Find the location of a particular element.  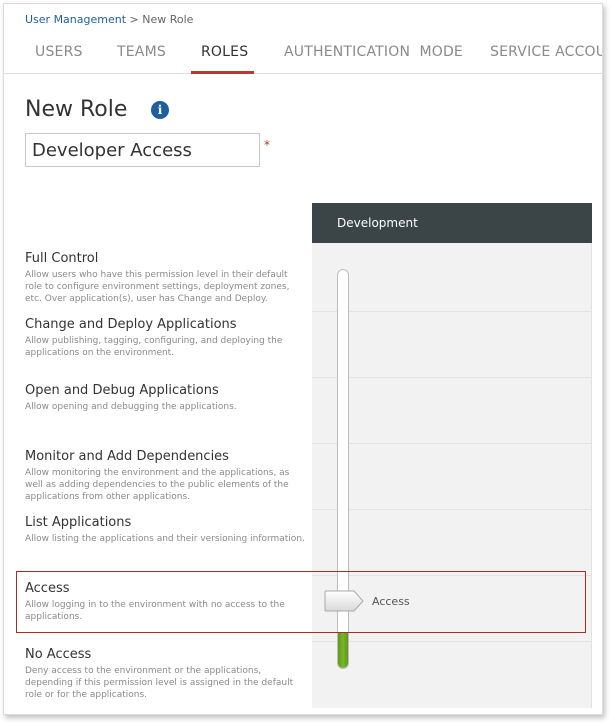

level-title: Change and Deploy Applications is located at coordinates (131, 324).